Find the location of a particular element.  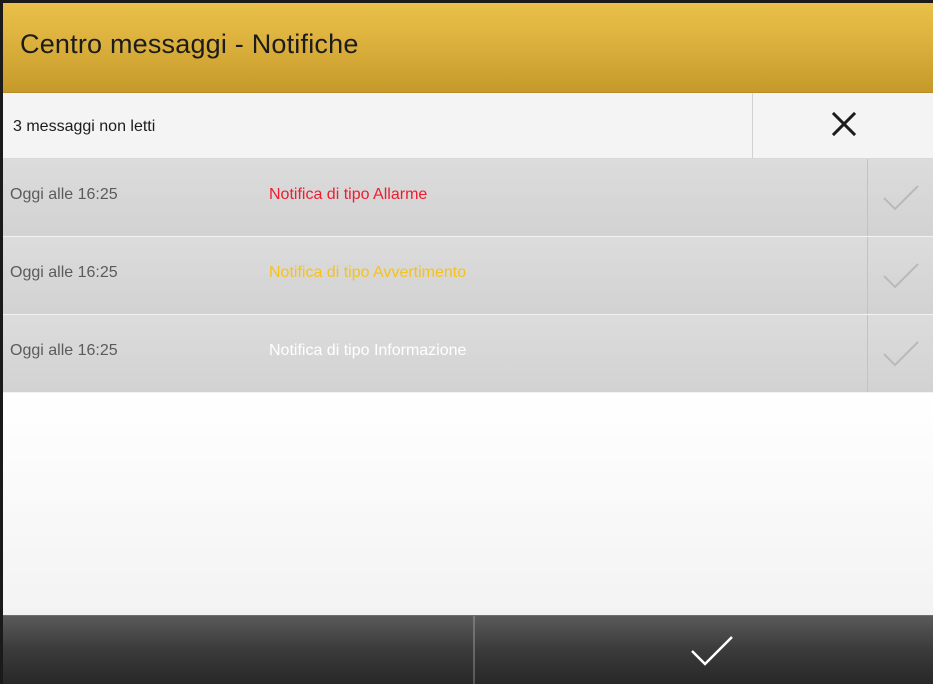

confirm-button is located at coordinates (704, 650).